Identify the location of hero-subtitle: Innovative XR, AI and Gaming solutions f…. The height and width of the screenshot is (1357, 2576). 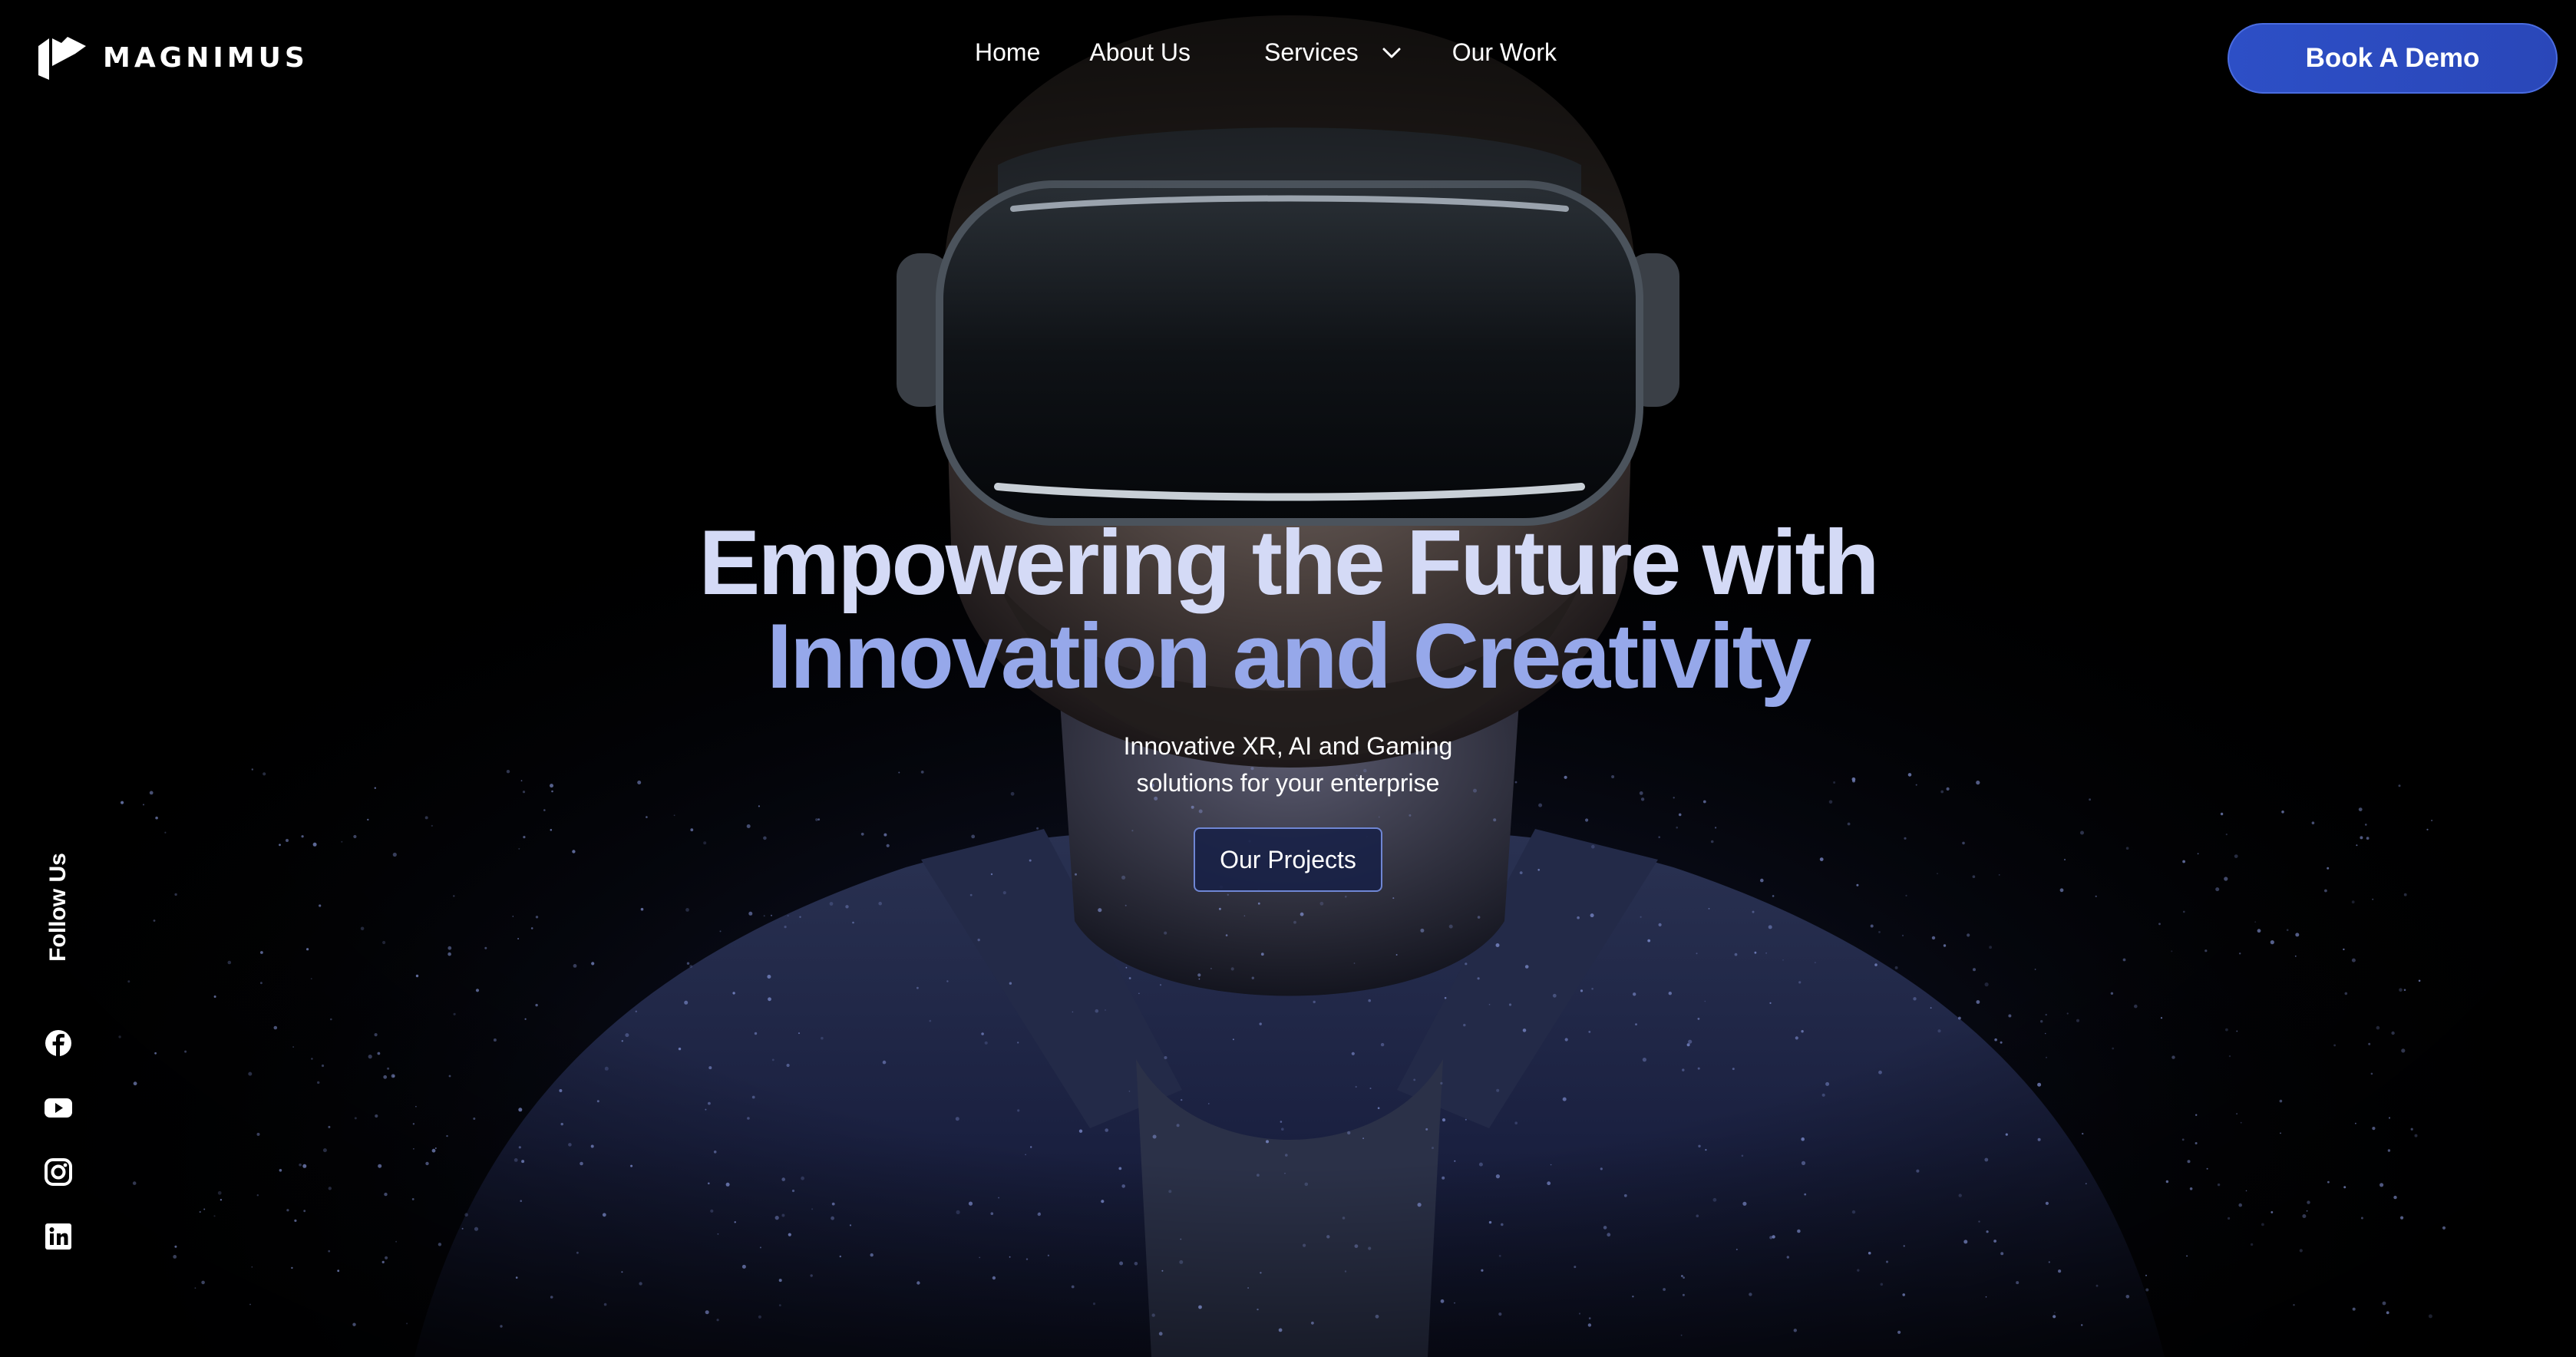
(1288, 764).